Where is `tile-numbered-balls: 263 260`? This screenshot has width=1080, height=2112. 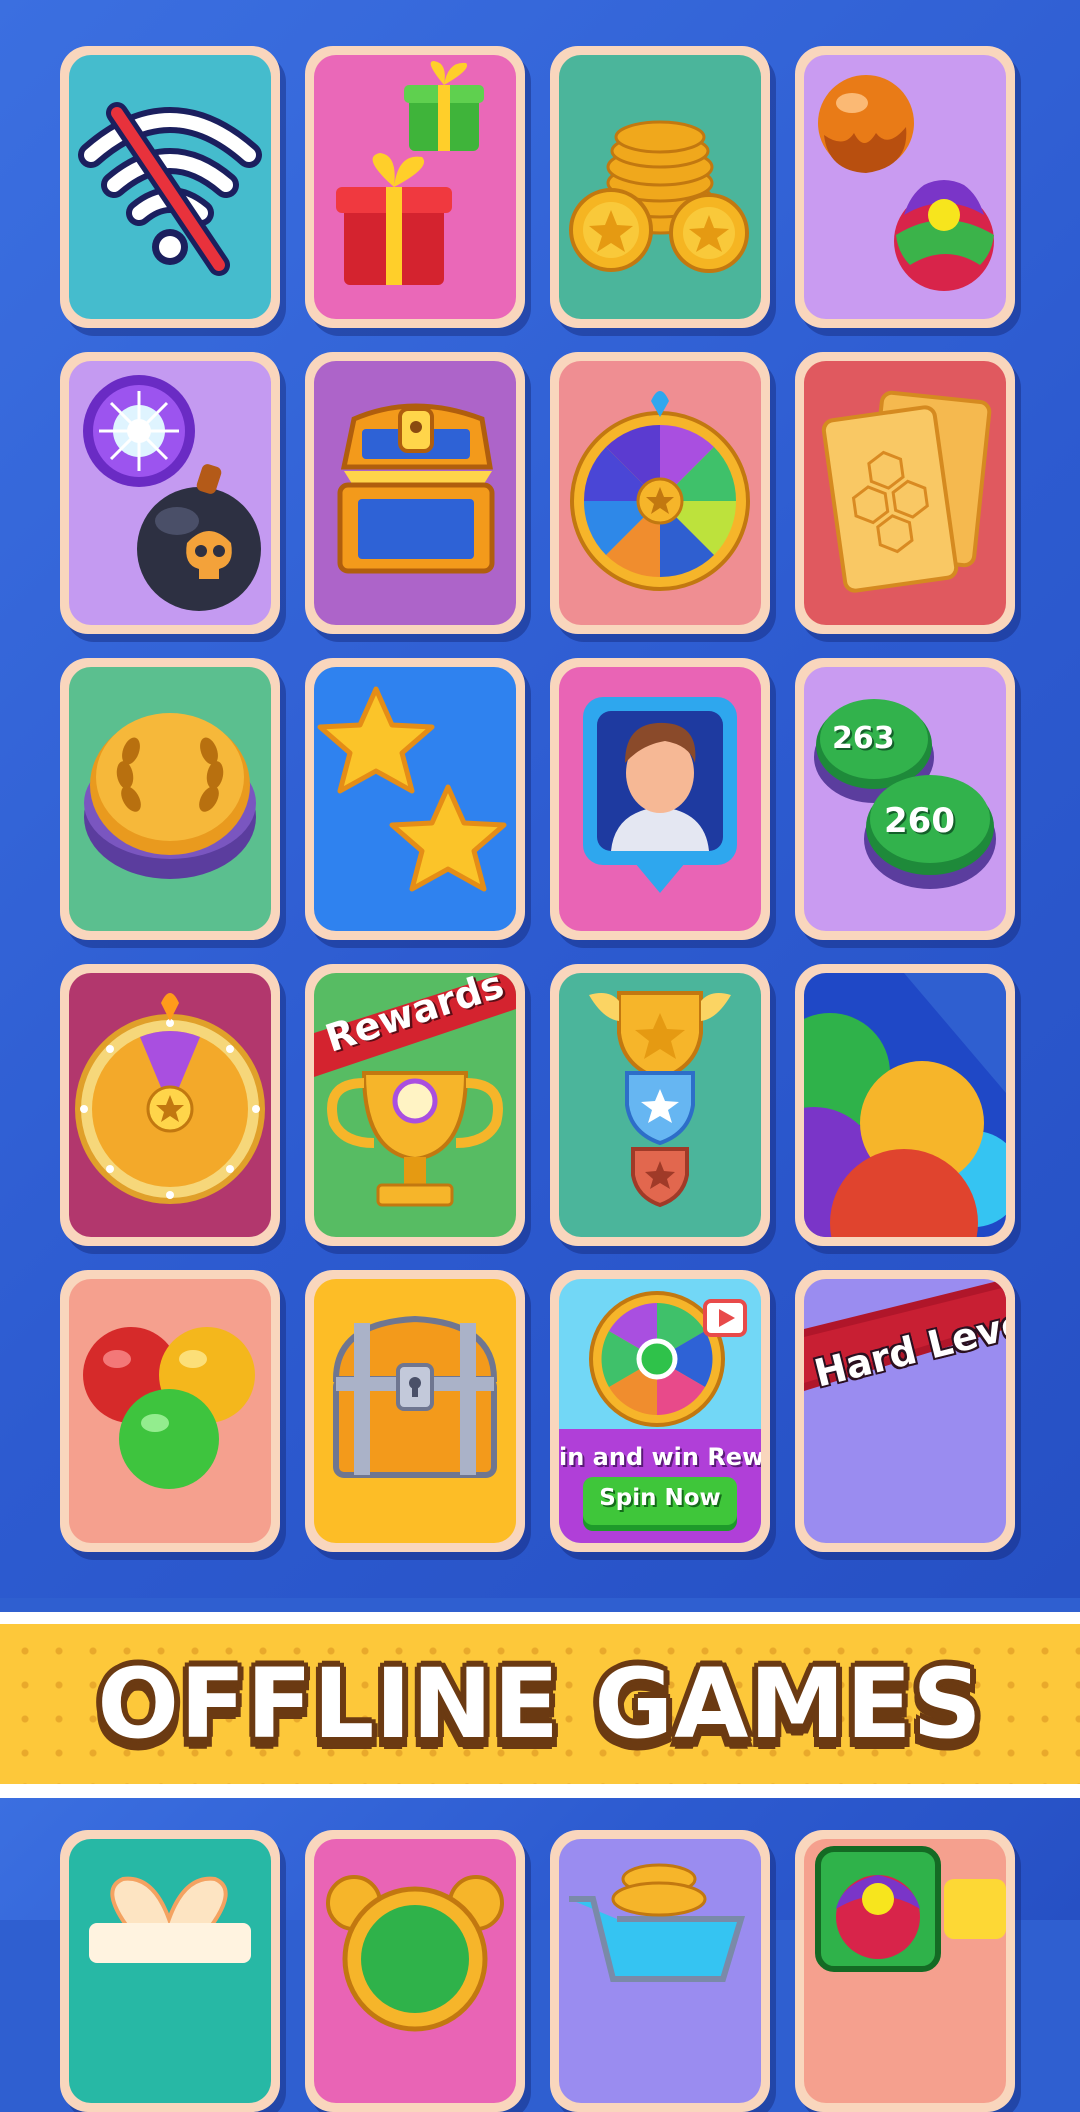 tile-numbered-balls: 263 260 is located at coordinates (905, 799).